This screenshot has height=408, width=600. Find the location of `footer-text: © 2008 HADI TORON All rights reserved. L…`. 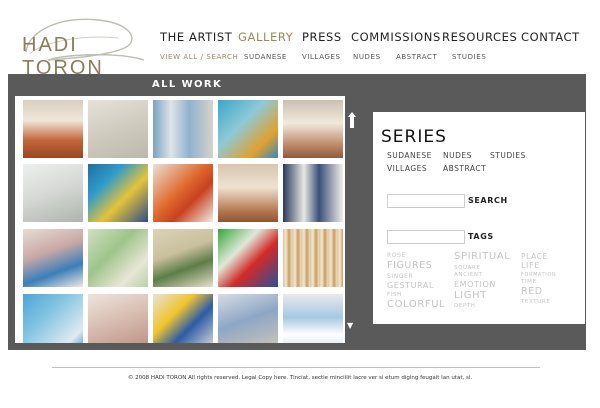

footer-text: © 2008 HADI TORON All rights reserved. L… is located at coordinates (300, 378).